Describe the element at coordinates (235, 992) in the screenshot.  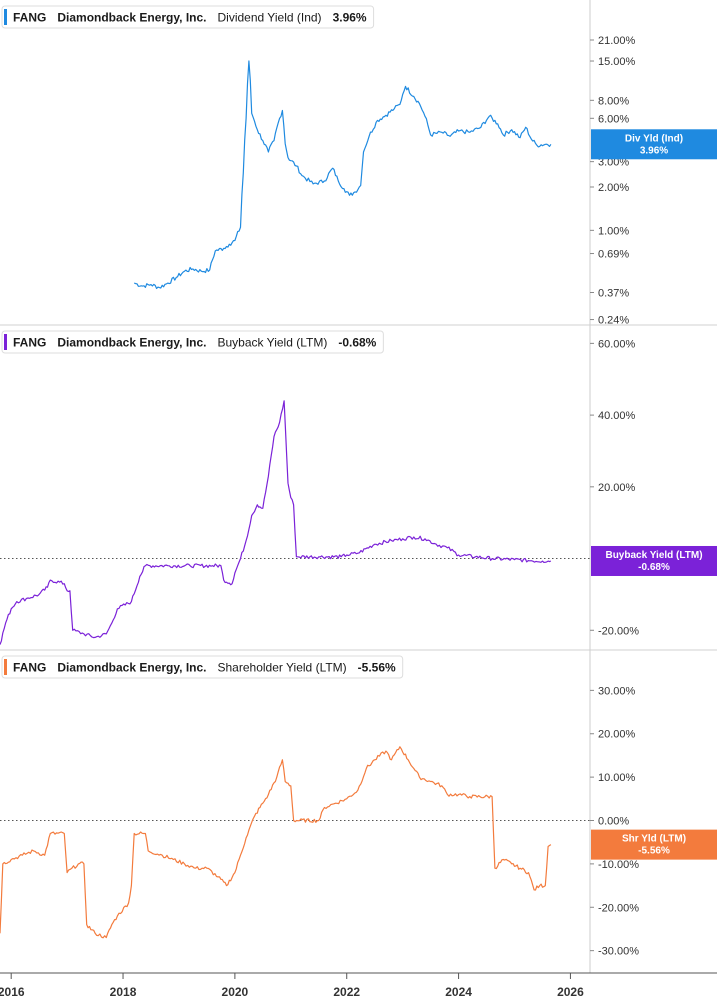
I see `x-tick-label: 2020` at that location.